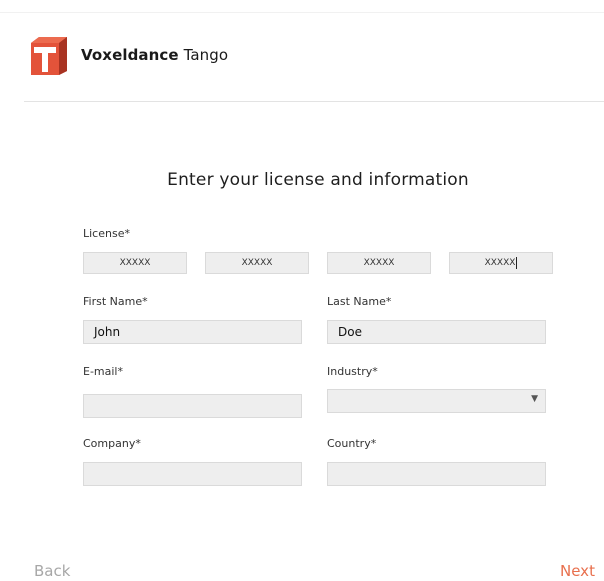 This screenshot has width=604, height=581. What do you see at coordinates (350, 332) in the screenshot?
I see `last-name-value: Doe` at bounding box center [350, 332].